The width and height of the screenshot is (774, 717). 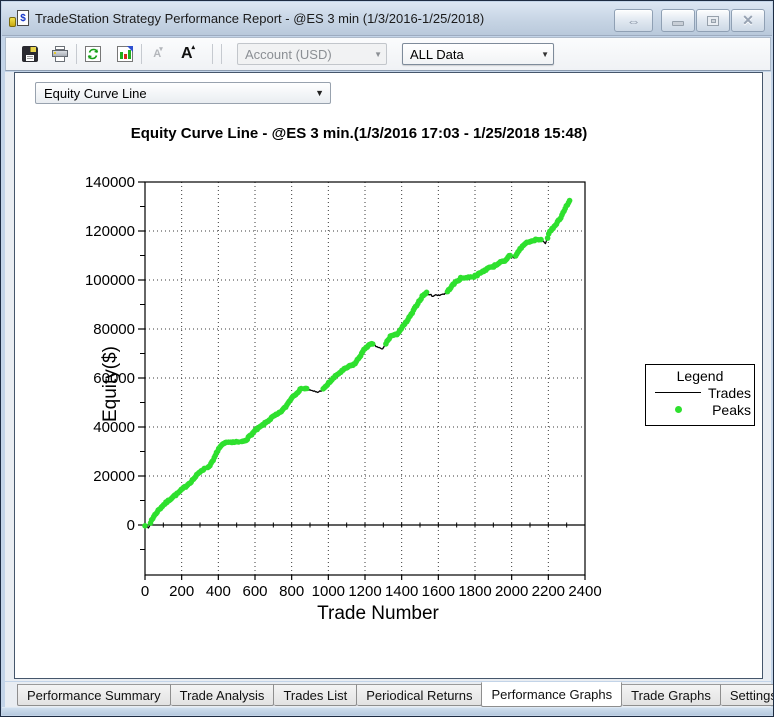 What do you see at coordinates (437, 54) in the screenshot?
I see `data-range-selector-value: ALL Data` at bounding box center [437, 54].